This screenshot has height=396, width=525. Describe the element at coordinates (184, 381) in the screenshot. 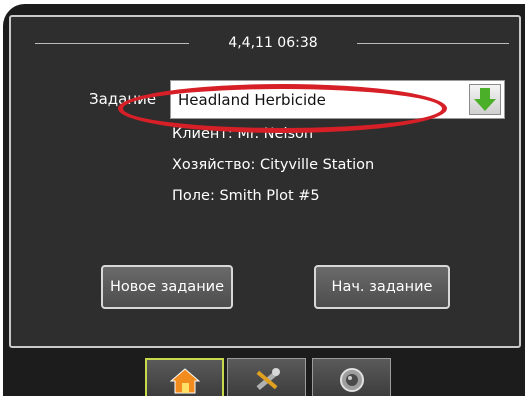

I see `home-icon` at that location.